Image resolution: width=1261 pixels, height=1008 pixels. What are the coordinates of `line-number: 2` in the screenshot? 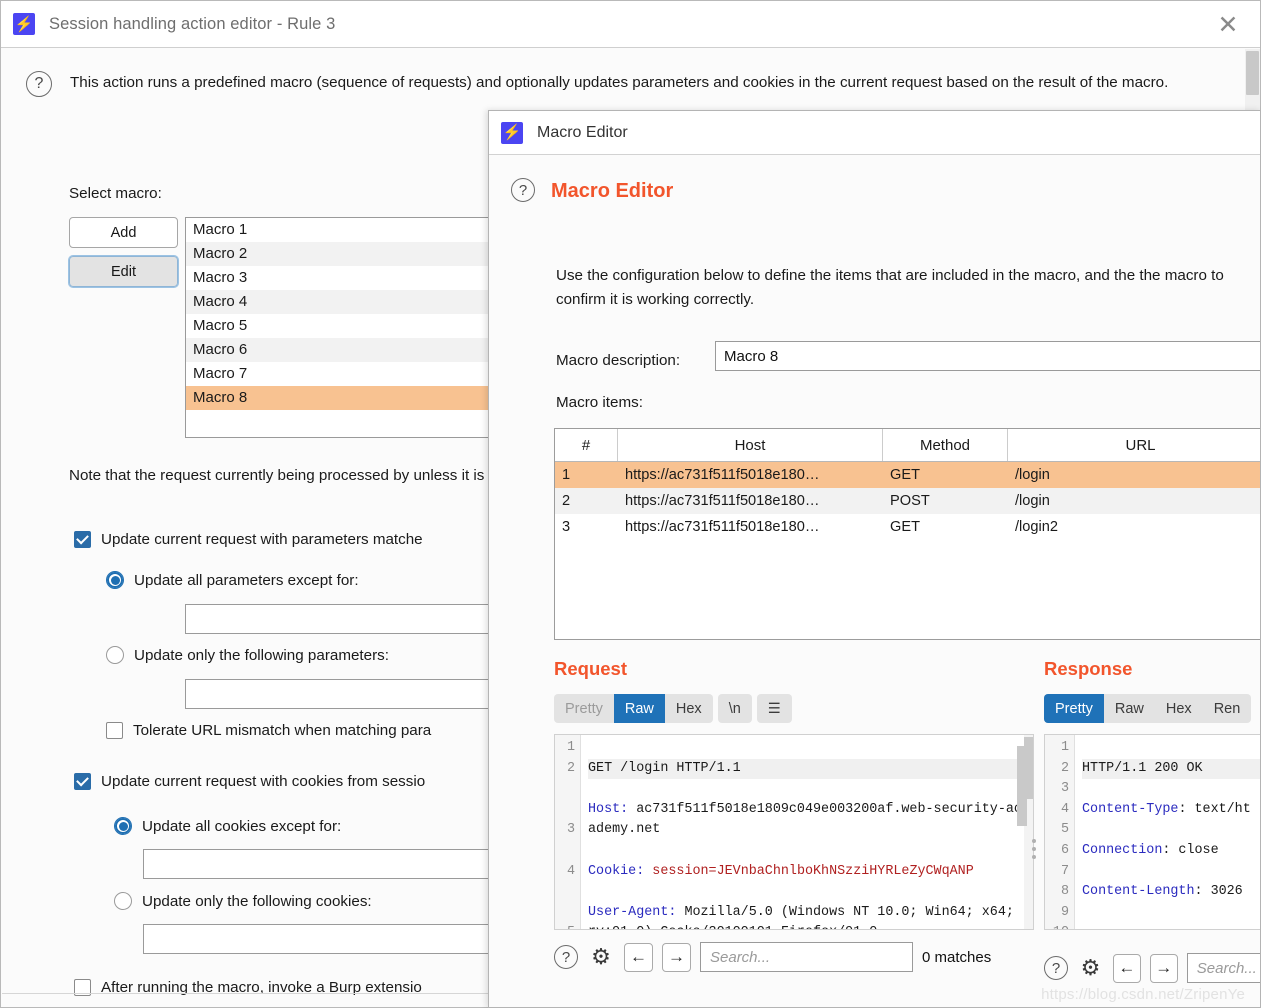 It's located at (570, 768).